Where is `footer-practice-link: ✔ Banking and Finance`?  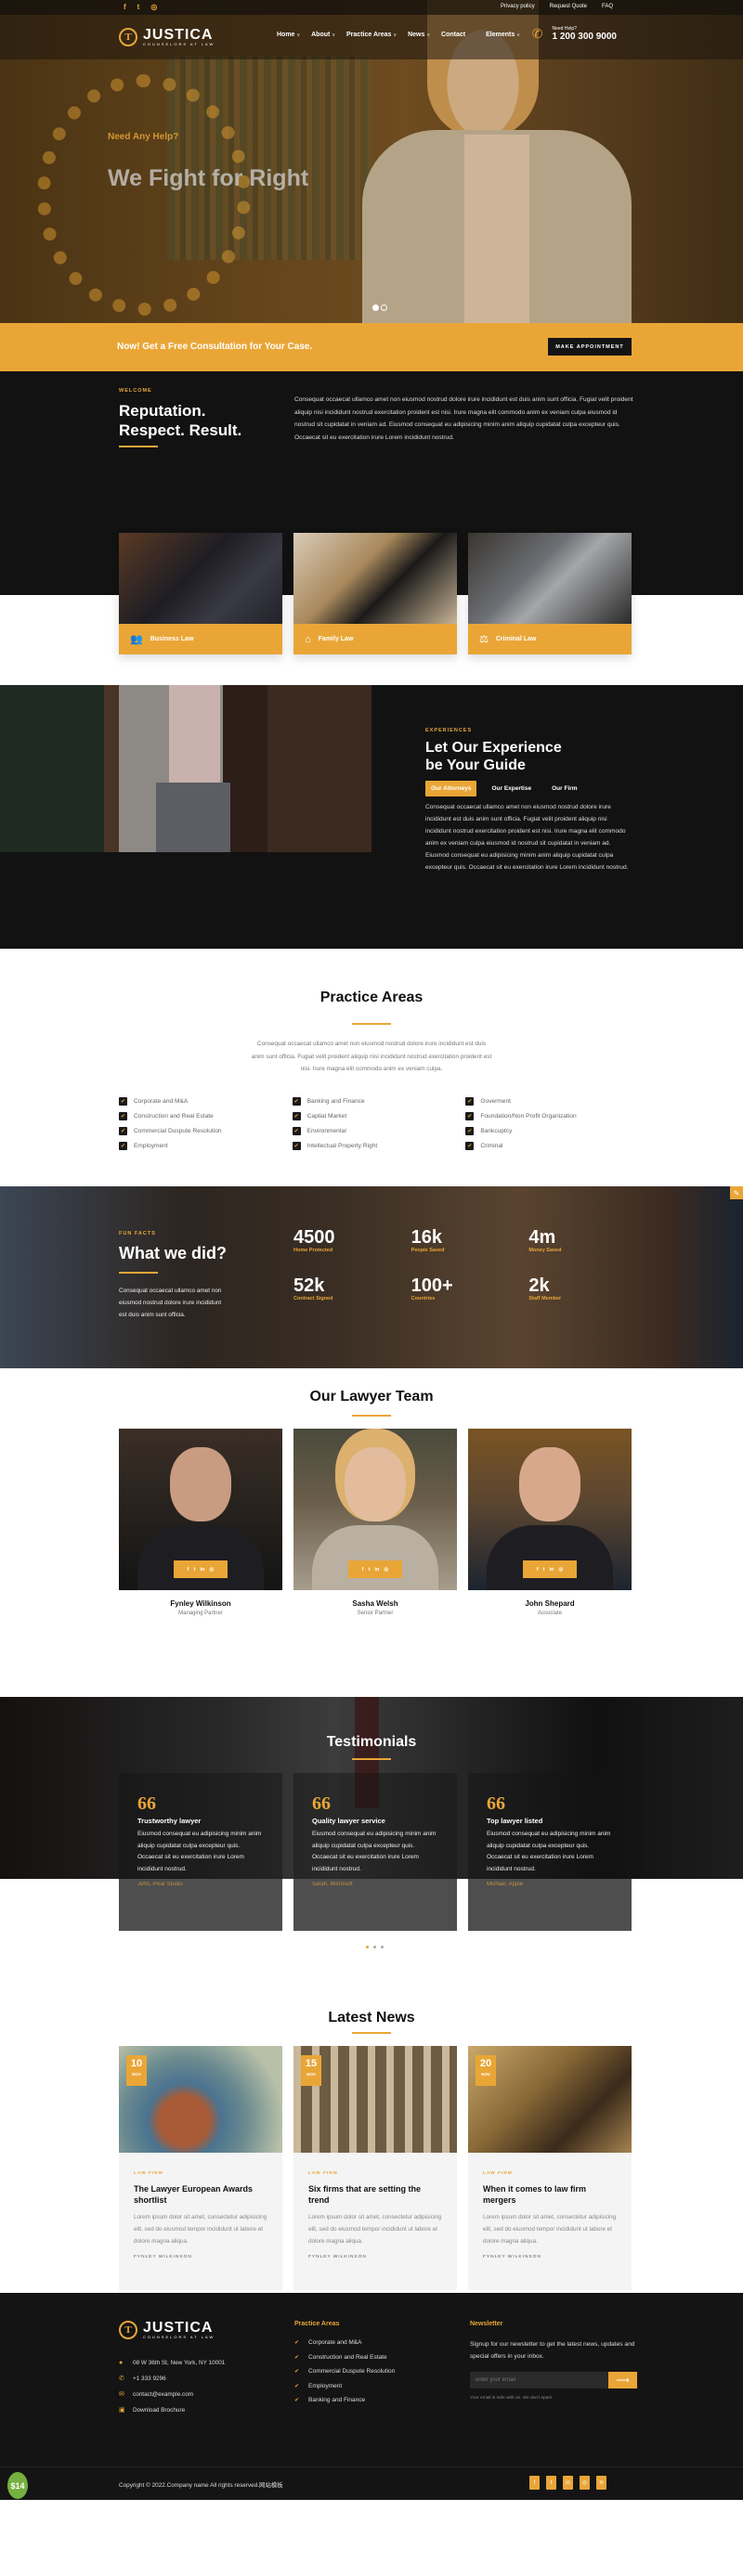 footer-practice-link: ✔ Banking and Finance is located at coordinates (344, 2400).